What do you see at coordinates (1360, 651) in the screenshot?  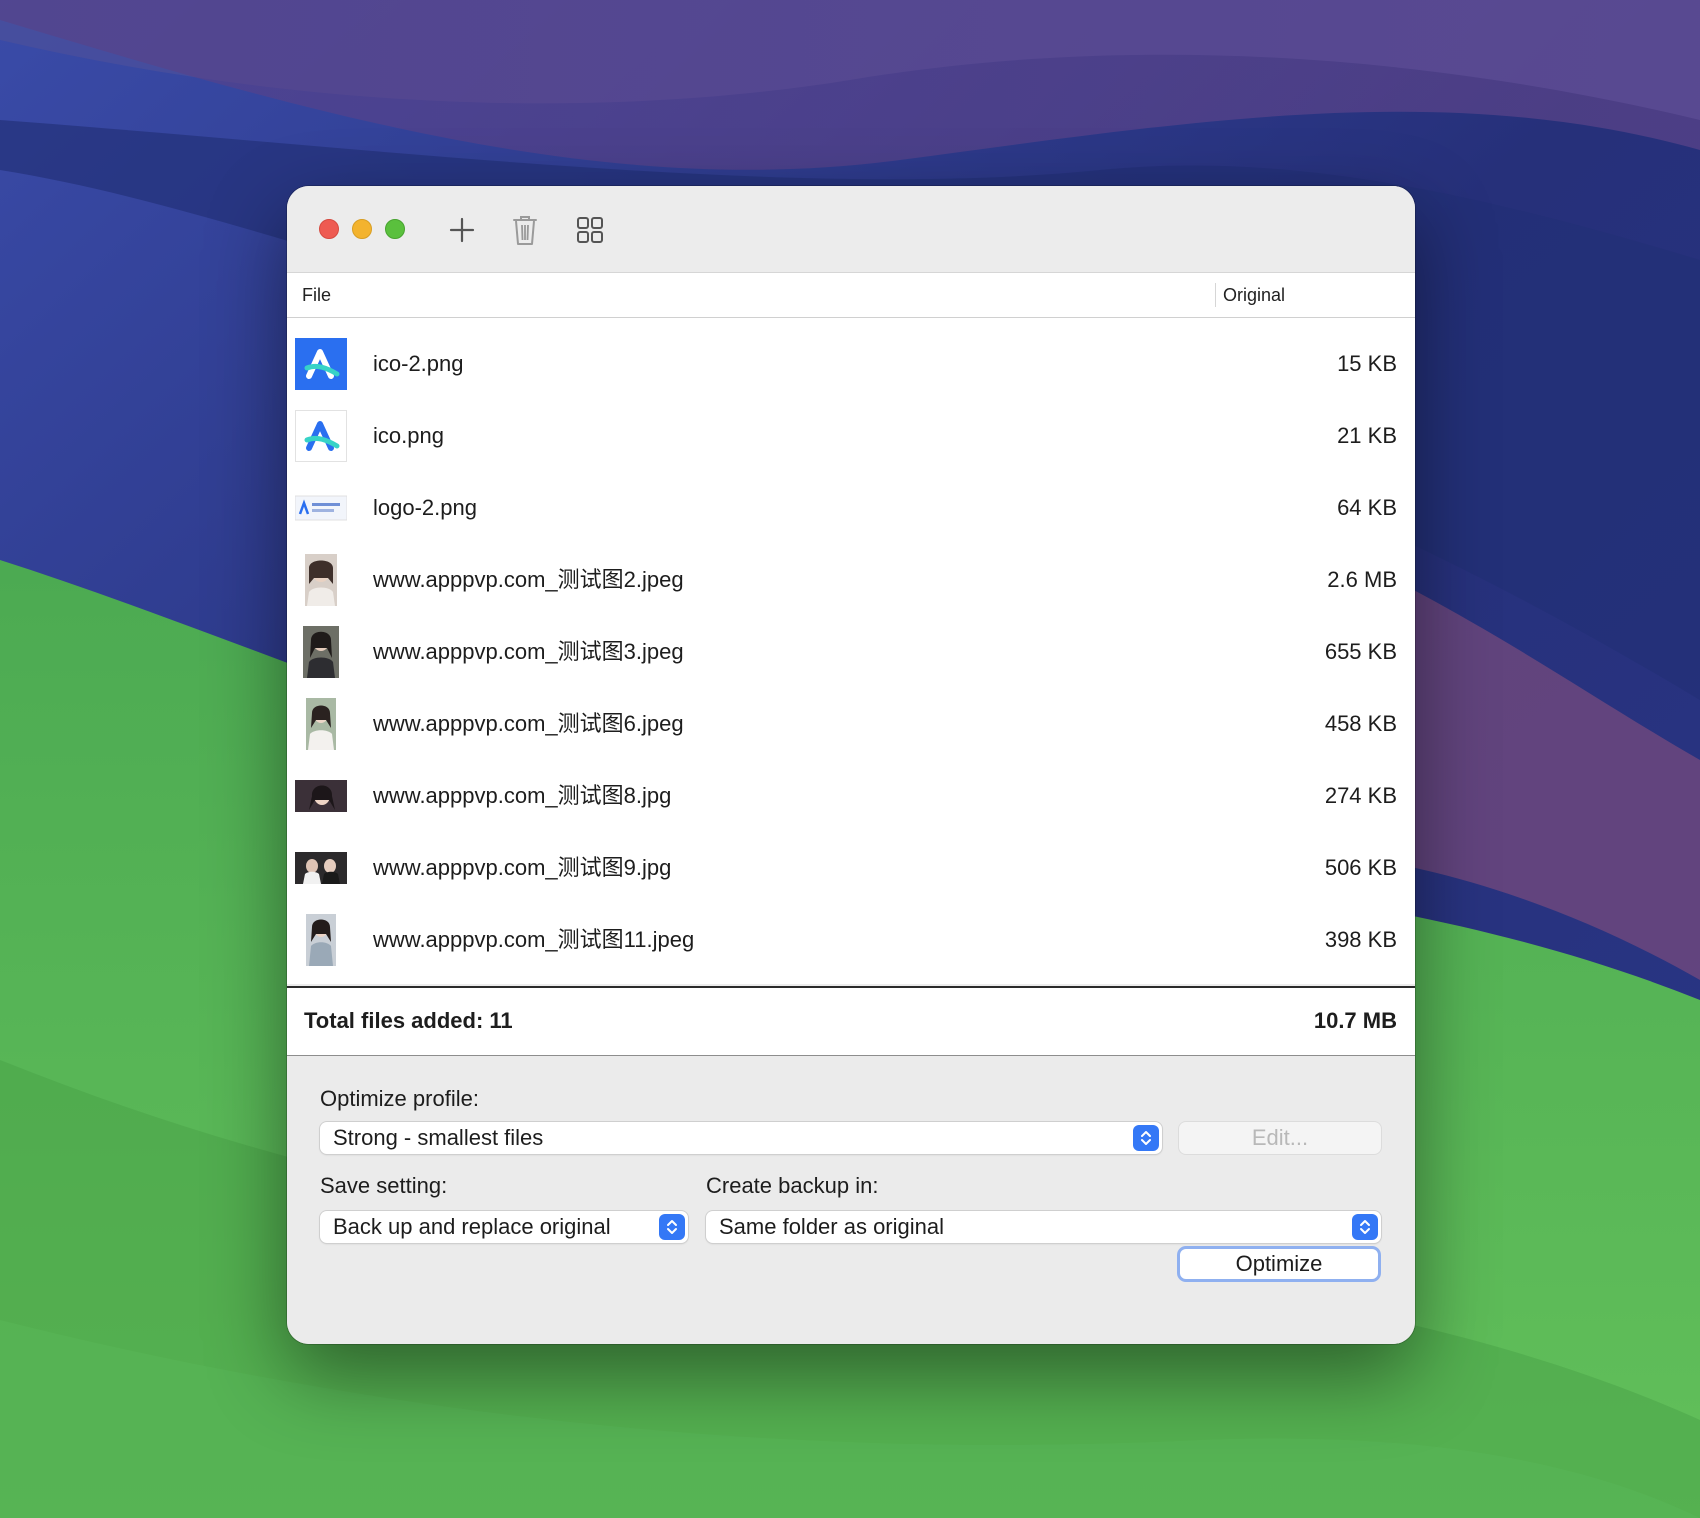 I see `file-size: 655 KB` at bounding box center [1360, 651].